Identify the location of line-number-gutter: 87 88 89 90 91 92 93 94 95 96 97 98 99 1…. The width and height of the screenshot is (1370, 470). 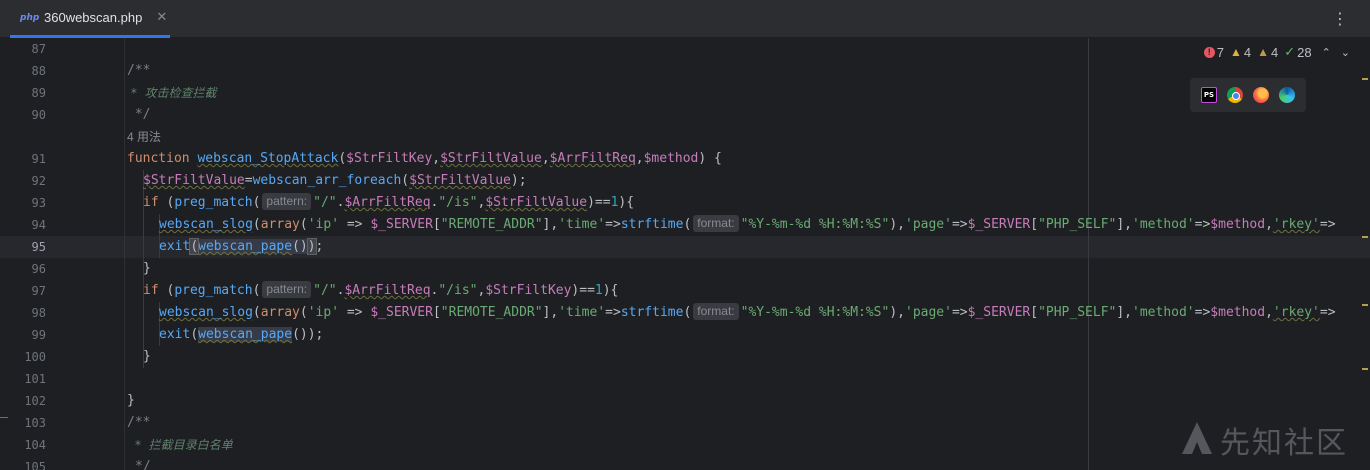
(30, 254).